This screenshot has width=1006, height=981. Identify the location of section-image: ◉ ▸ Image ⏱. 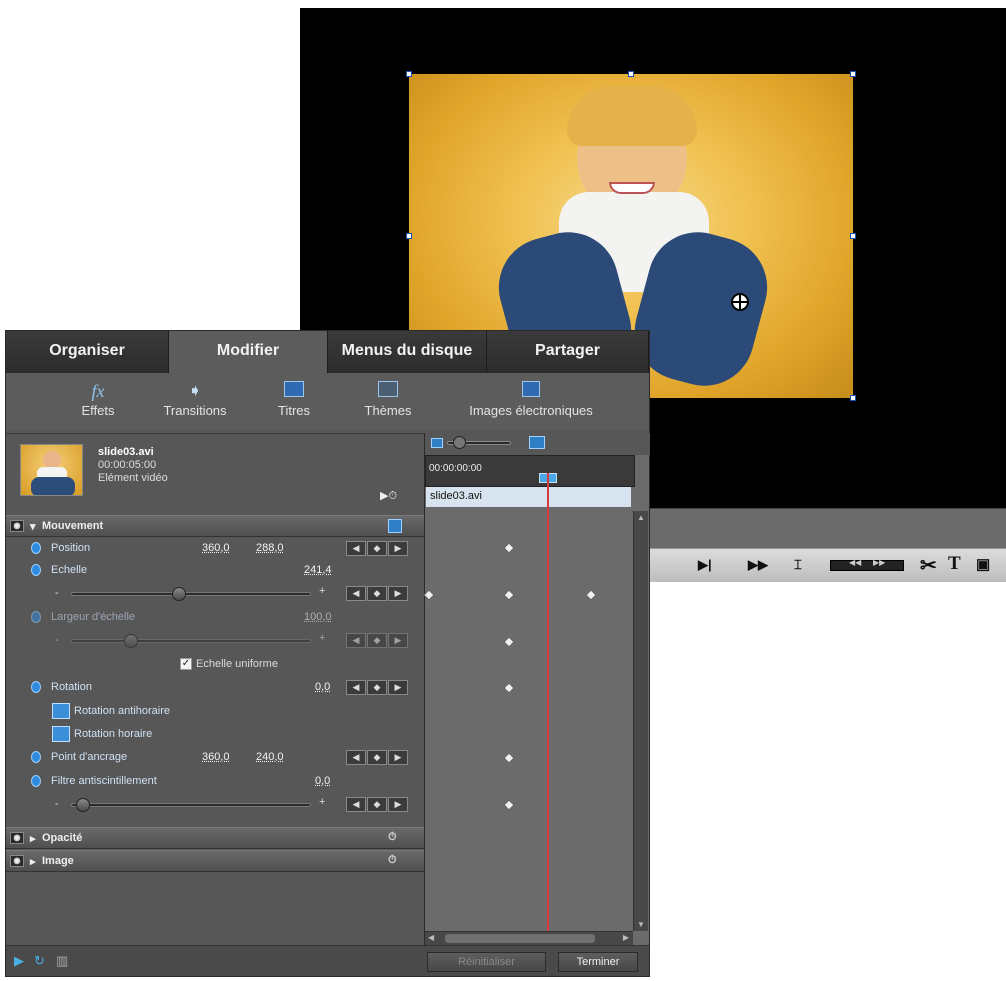
(215, 861).